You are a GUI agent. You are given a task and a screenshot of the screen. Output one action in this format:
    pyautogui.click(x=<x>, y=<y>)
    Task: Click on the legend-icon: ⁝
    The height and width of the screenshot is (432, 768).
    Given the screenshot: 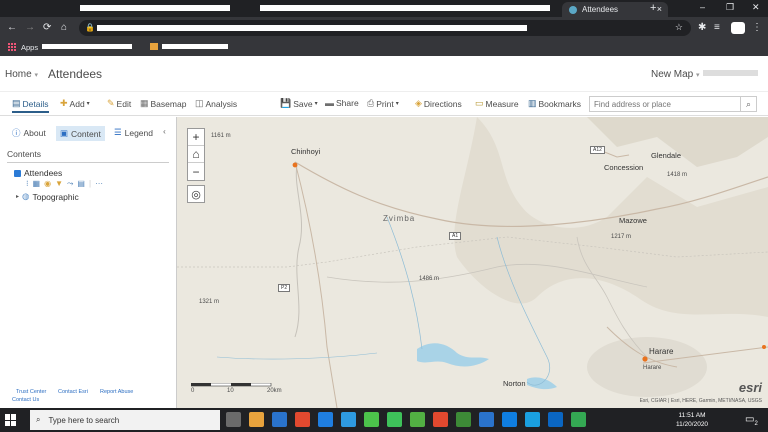 What is the action you would take?
    pyautogui.click(x=27, y=184)
    